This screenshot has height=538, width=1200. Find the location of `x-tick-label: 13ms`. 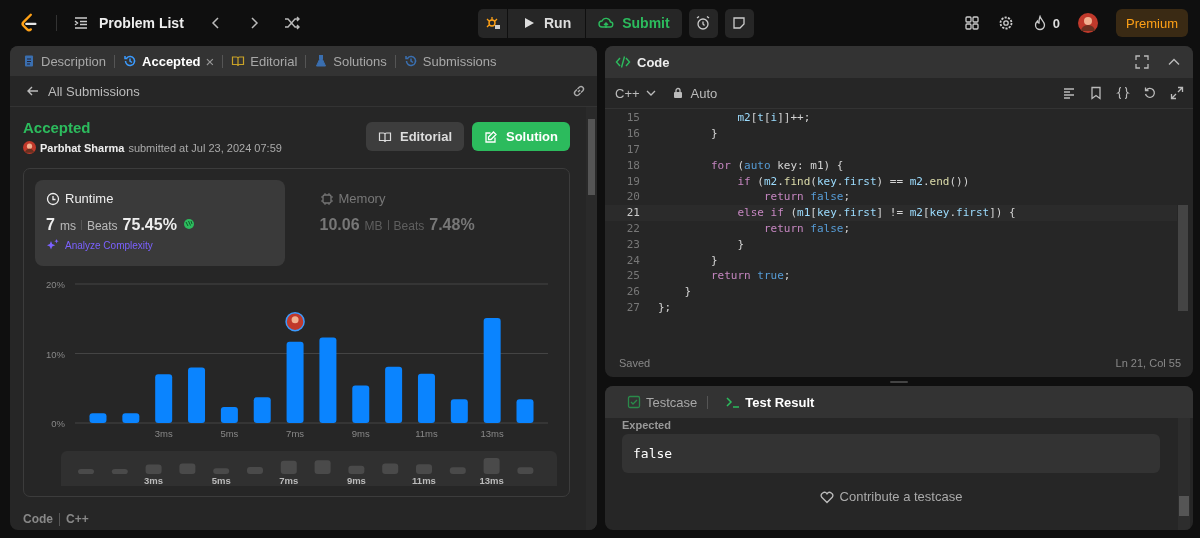

x-tick-label: 13ms is located at coordinates (492, 433).